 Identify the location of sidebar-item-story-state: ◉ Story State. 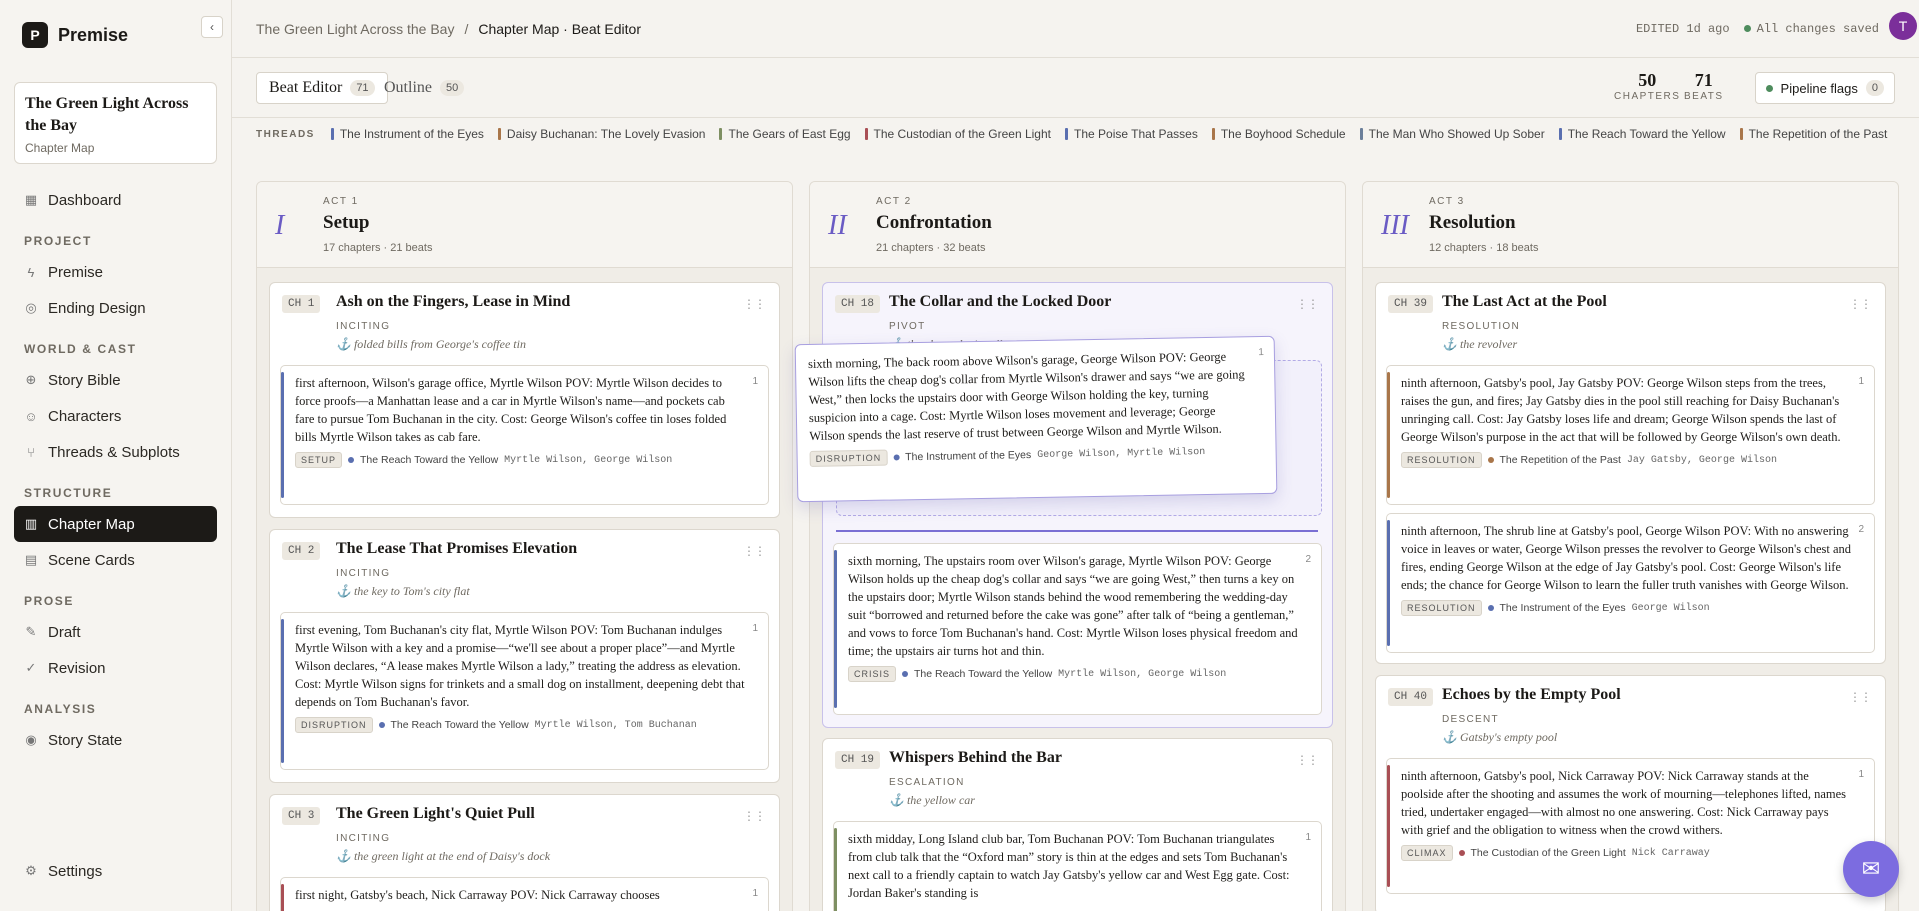
(115, 740).